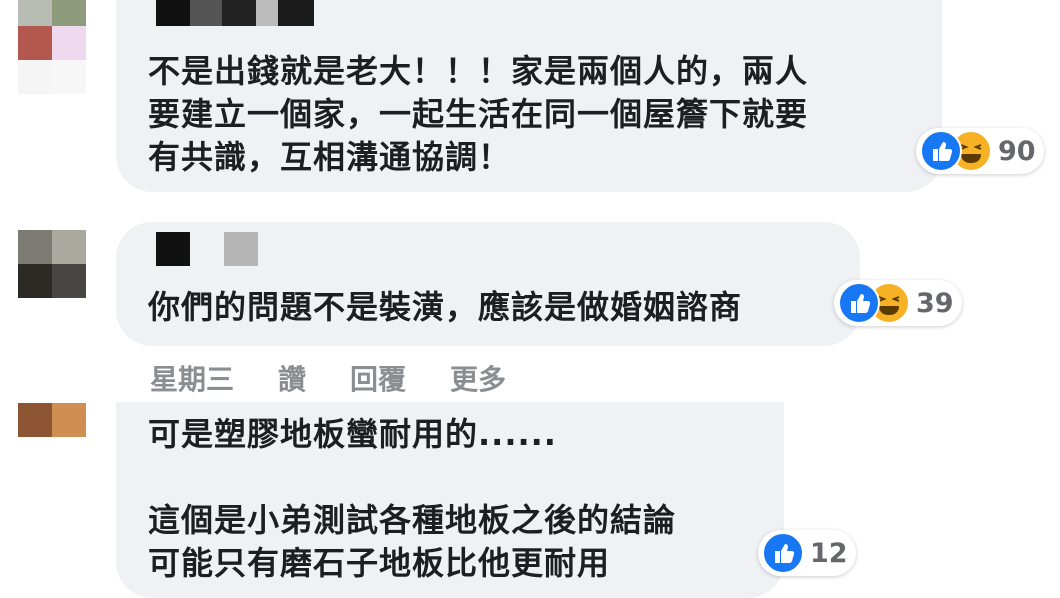 The height and width of the screenshot is (598, 1060). Describe the element at coordinates (1017, 151) in the screenshot. I see `reaction-count: 90` at that location.